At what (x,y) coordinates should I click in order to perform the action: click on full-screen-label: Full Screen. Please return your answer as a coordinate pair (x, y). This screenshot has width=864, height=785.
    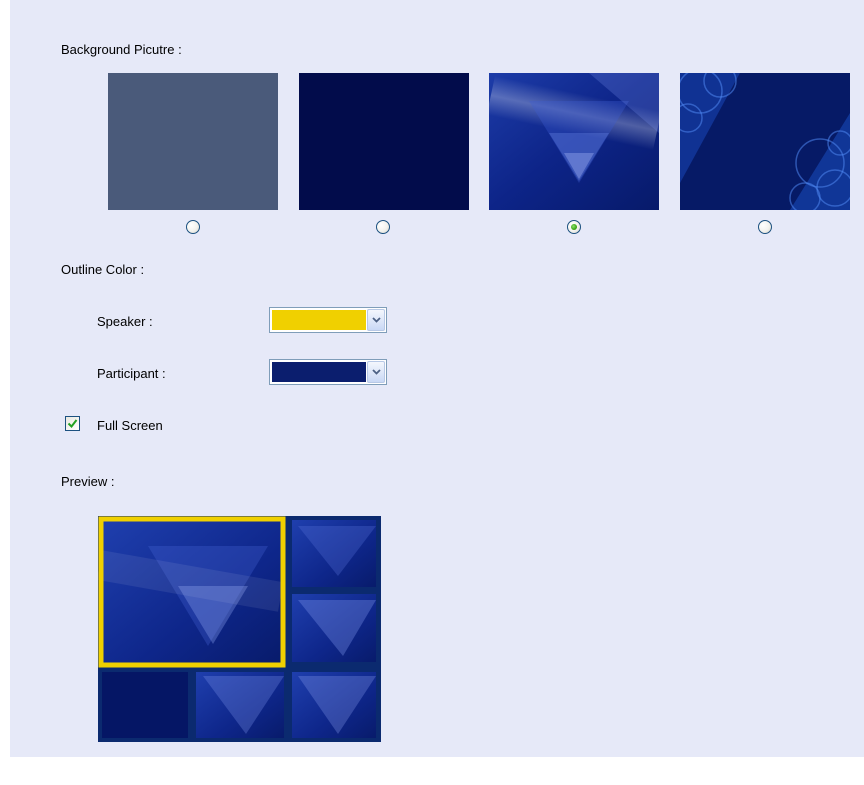
    Looking at the image, I should click on (130, 425).